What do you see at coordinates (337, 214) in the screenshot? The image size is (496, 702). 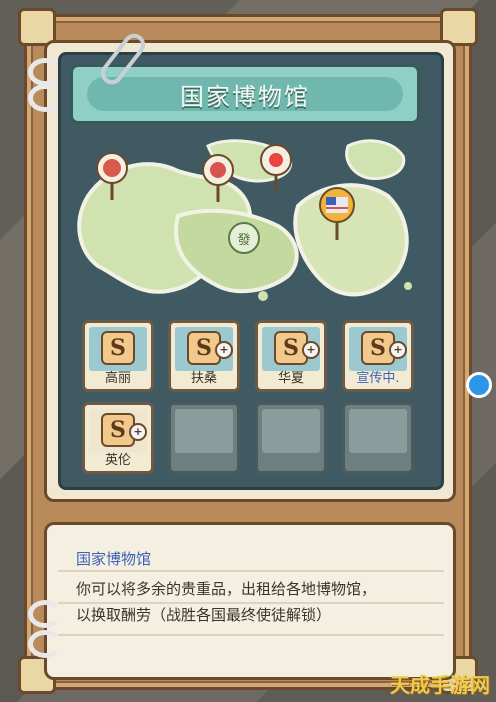 I see `map-pin-promo` at bounding box center [337, 214].